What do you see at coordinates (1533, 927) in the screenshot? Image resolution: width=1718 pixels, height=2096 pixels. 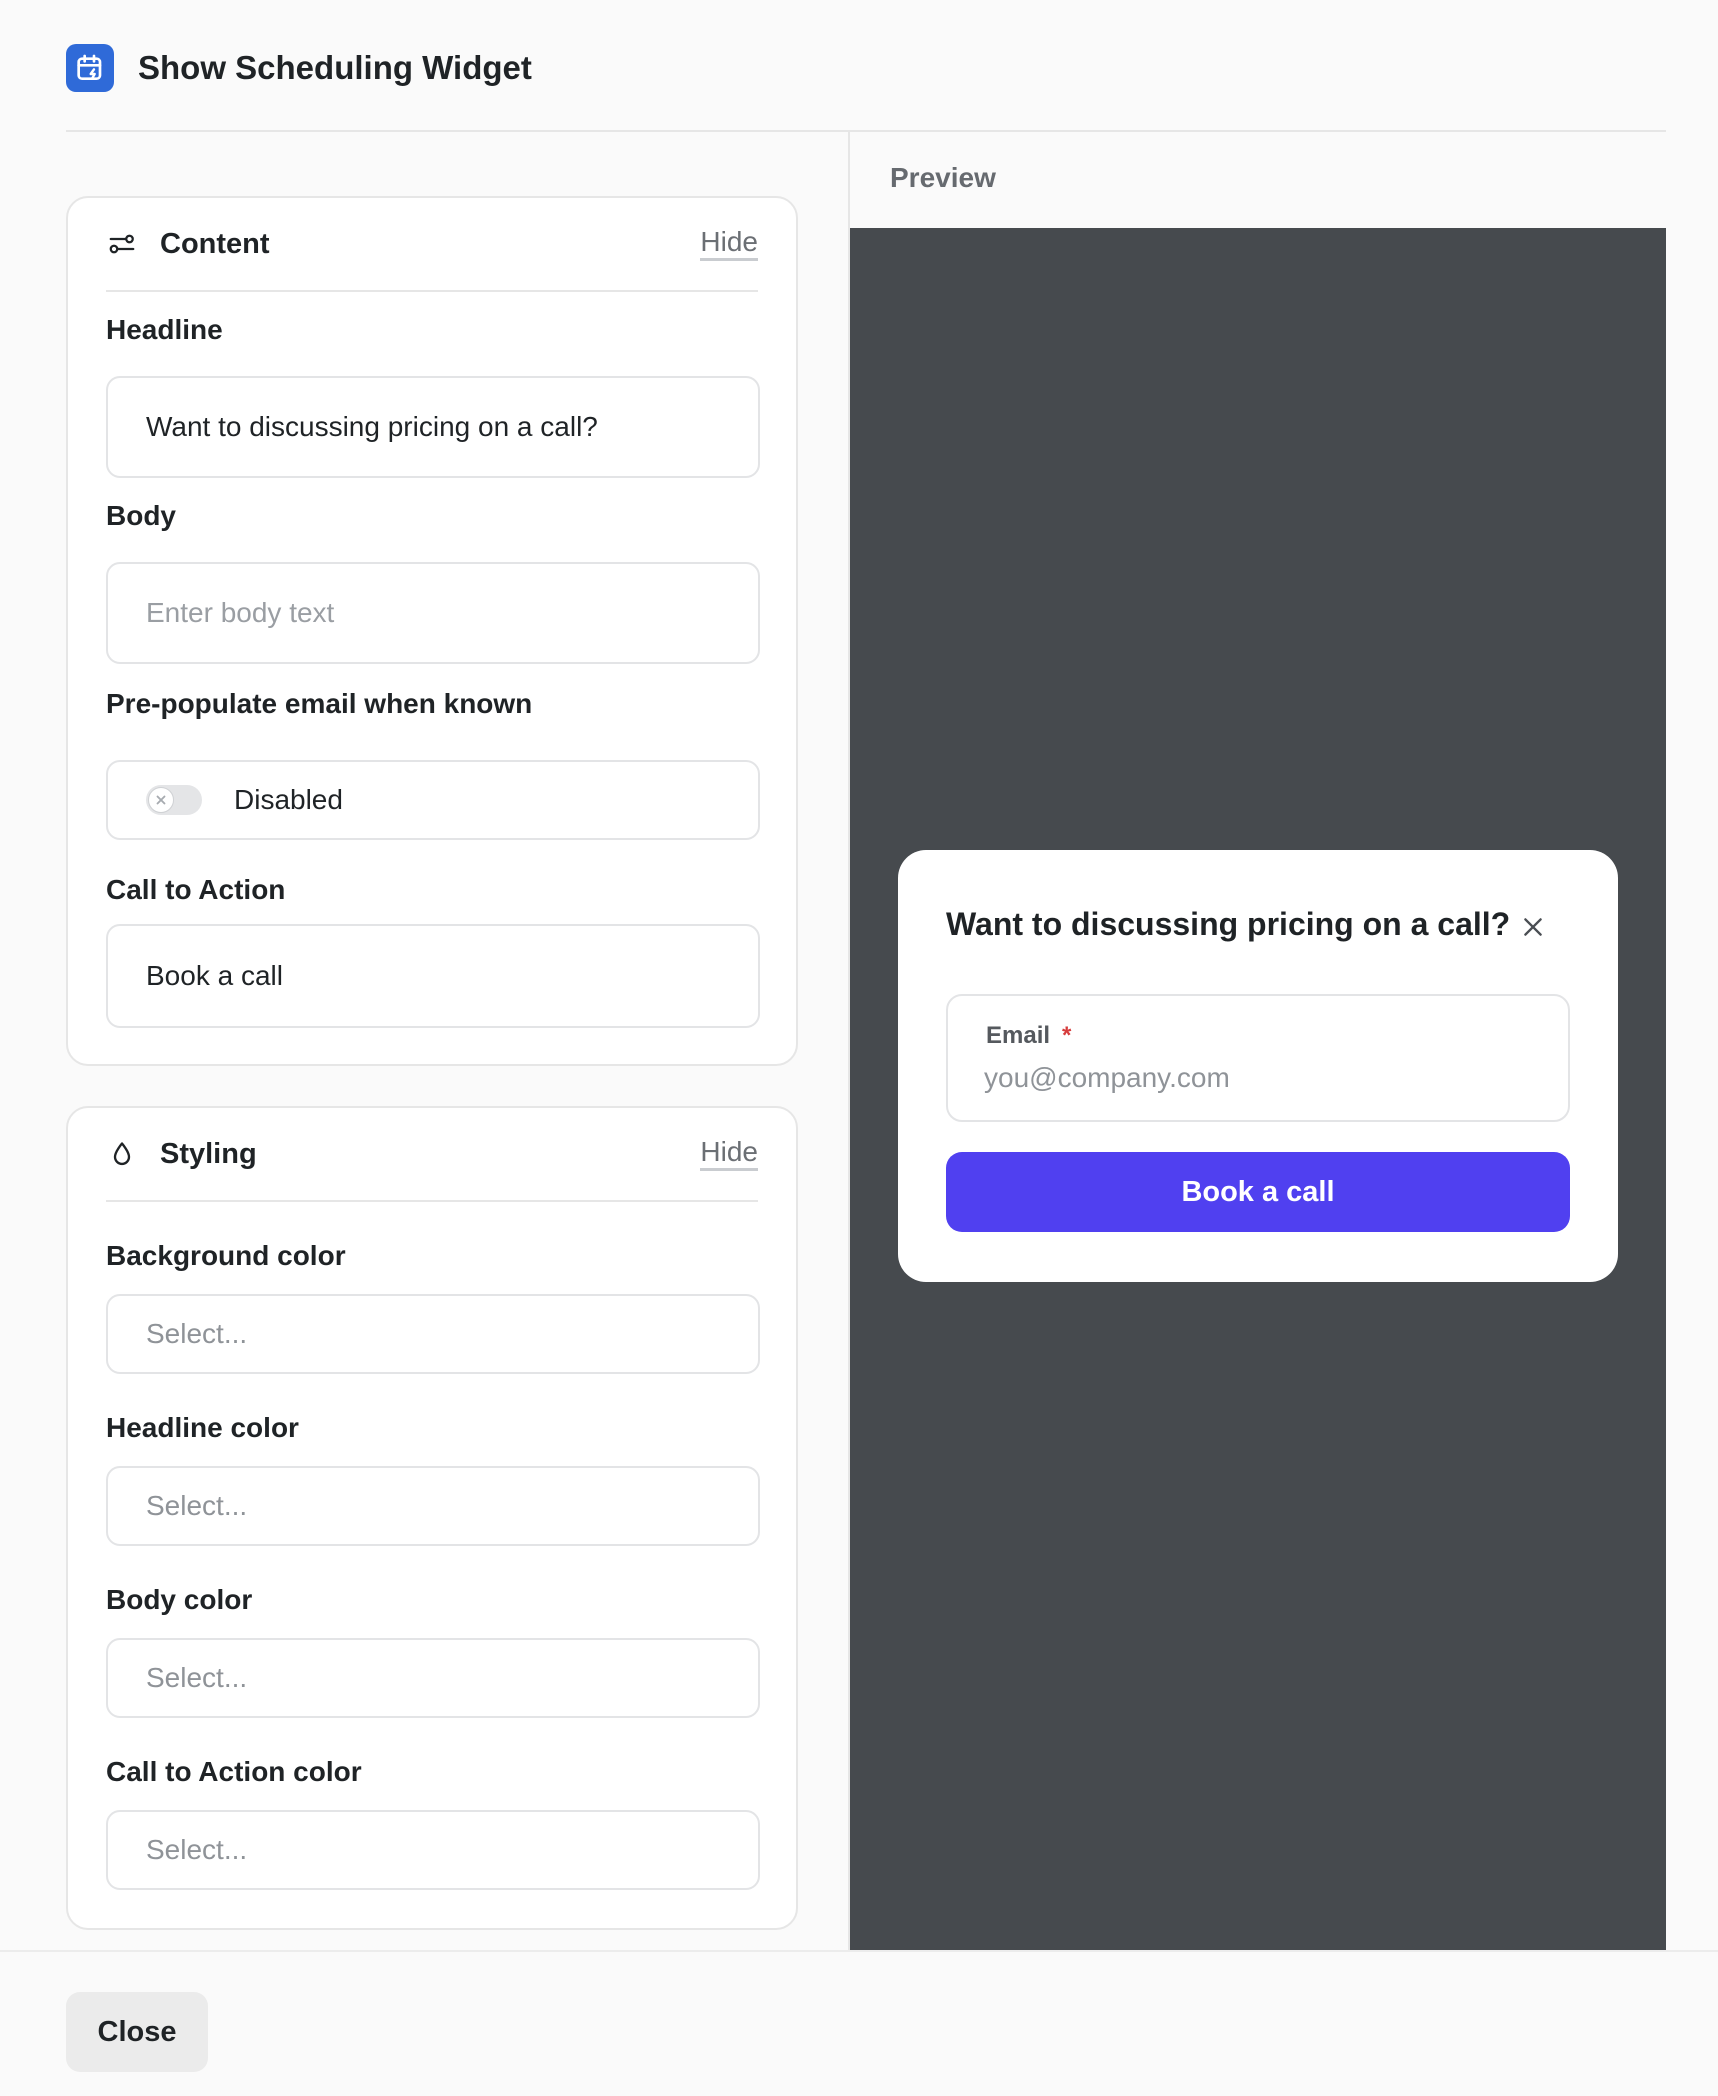 I see `close-icon` at bounding box center [1533, 927].